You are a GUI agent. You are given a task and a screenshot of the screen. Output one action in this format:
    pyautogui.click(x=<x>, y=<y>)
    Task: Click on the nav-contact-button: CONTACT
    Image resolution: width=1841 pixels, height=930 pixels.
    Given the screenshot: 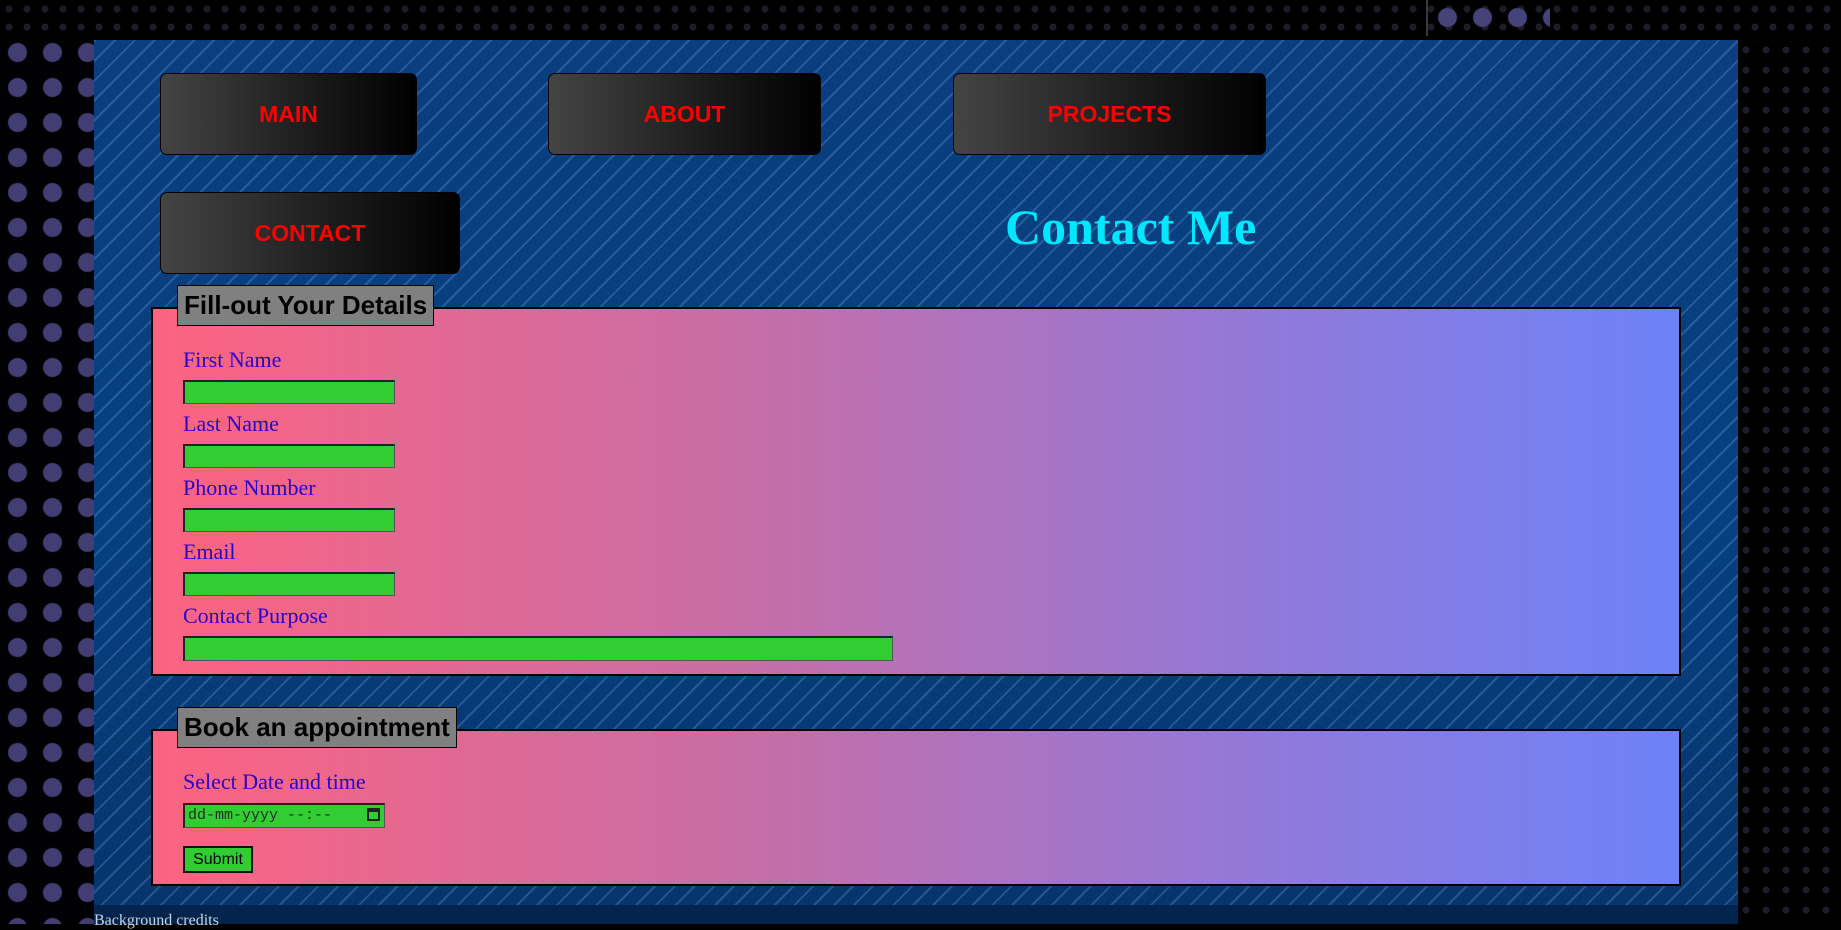 What is the action you would take?
    pyautogui.click(x=310, y=233)
    